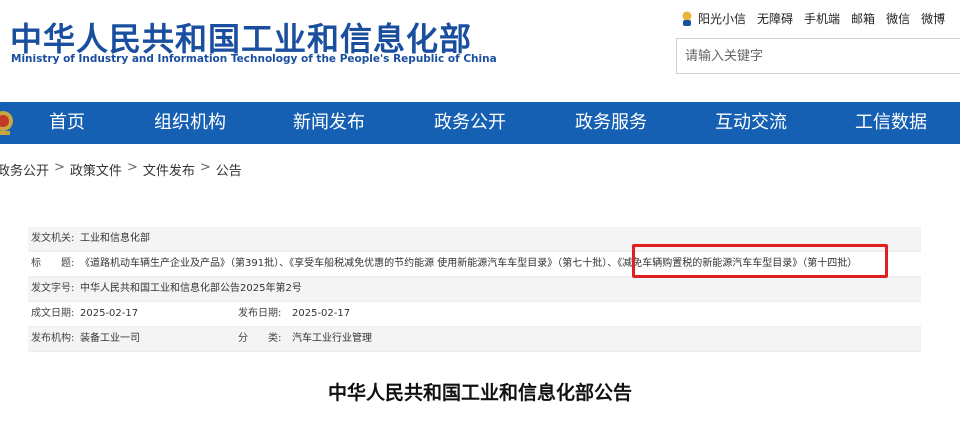 This screenshot has height=423, width=960. Describe the element at coordinates (24, 169) in the screenshot. I see `breadcrumb-gov-affairs: 政务公开` at that location.